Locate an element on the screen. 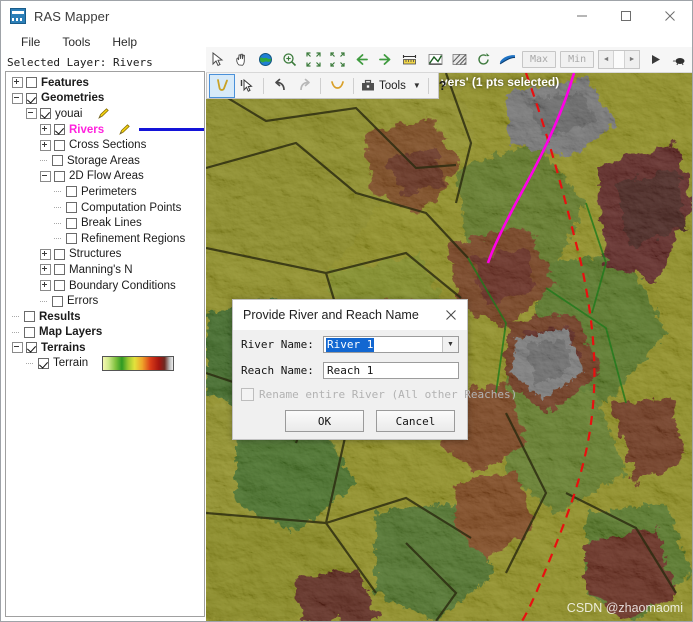 Image resolution: width=693 pixels, height=622 pixels. scroll-track is located at coordinates (619, 59).